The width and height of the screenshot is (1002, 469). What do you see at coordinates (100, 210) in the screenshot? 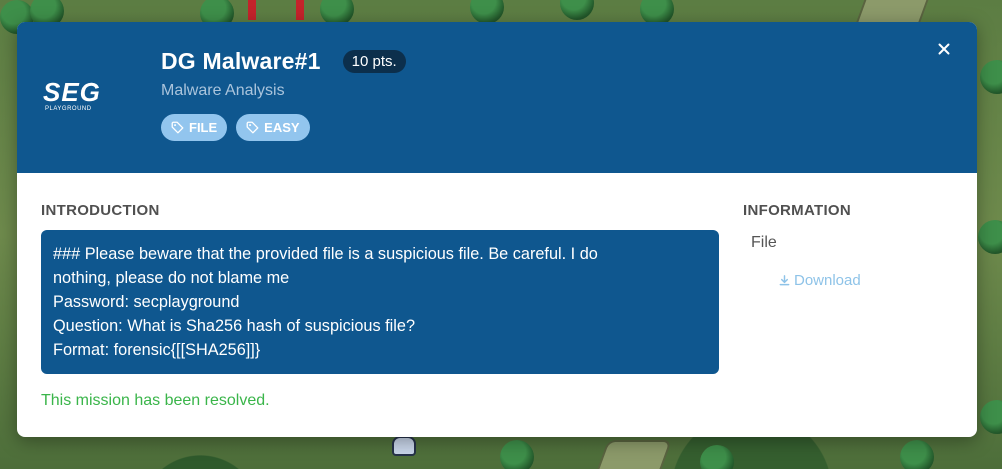
I see `introduction-heading: INTRODUCTION` at bounding box center [100, 210].